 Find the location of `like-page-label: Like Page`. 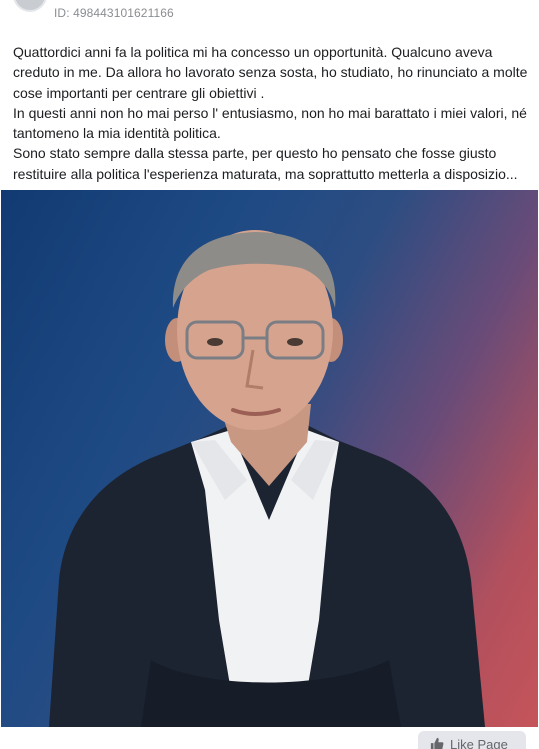

like-page-label: Like Page is located at coordinates (479, 742).